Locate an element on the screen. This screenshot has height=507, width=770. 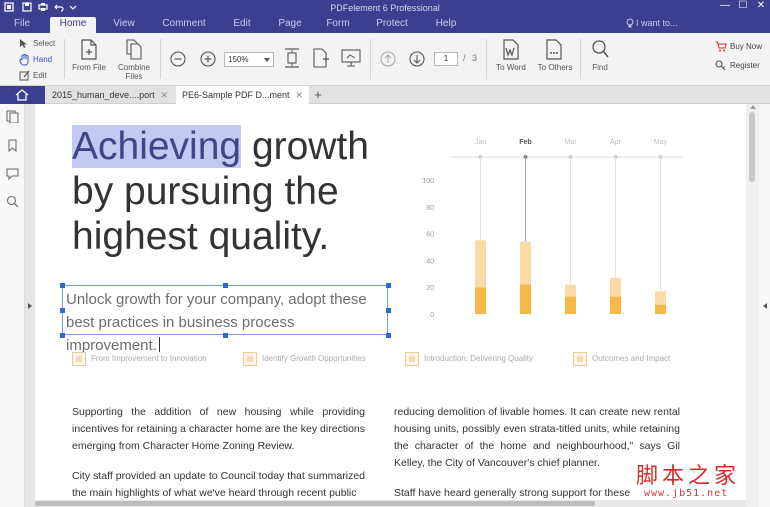
section-link: Outcomes and Impact is located at coordinates (621, 359).